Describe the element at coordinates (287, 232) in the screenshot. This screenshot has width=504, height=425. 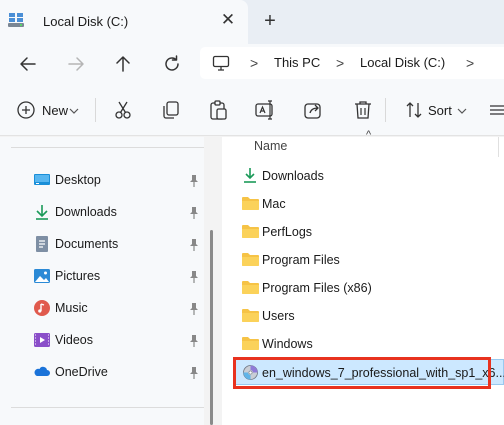
I see `file-name: PerfLogs` at that location.